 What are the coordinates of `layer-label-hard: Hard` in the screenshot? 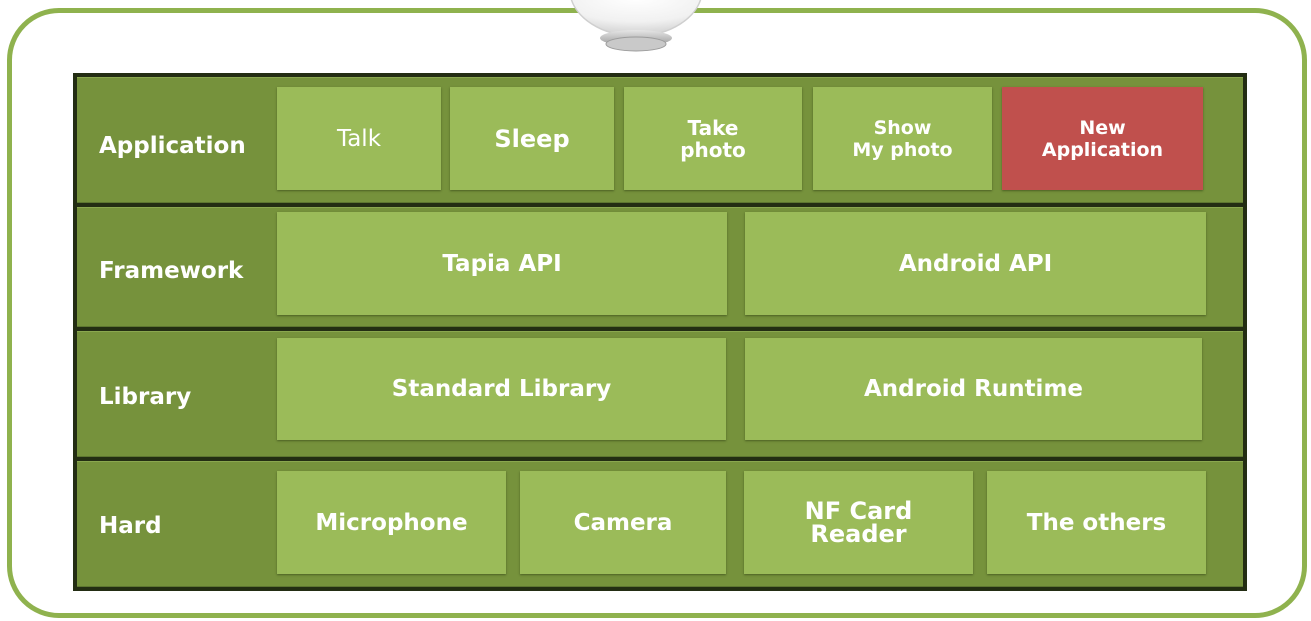 It's located at (130, 526).